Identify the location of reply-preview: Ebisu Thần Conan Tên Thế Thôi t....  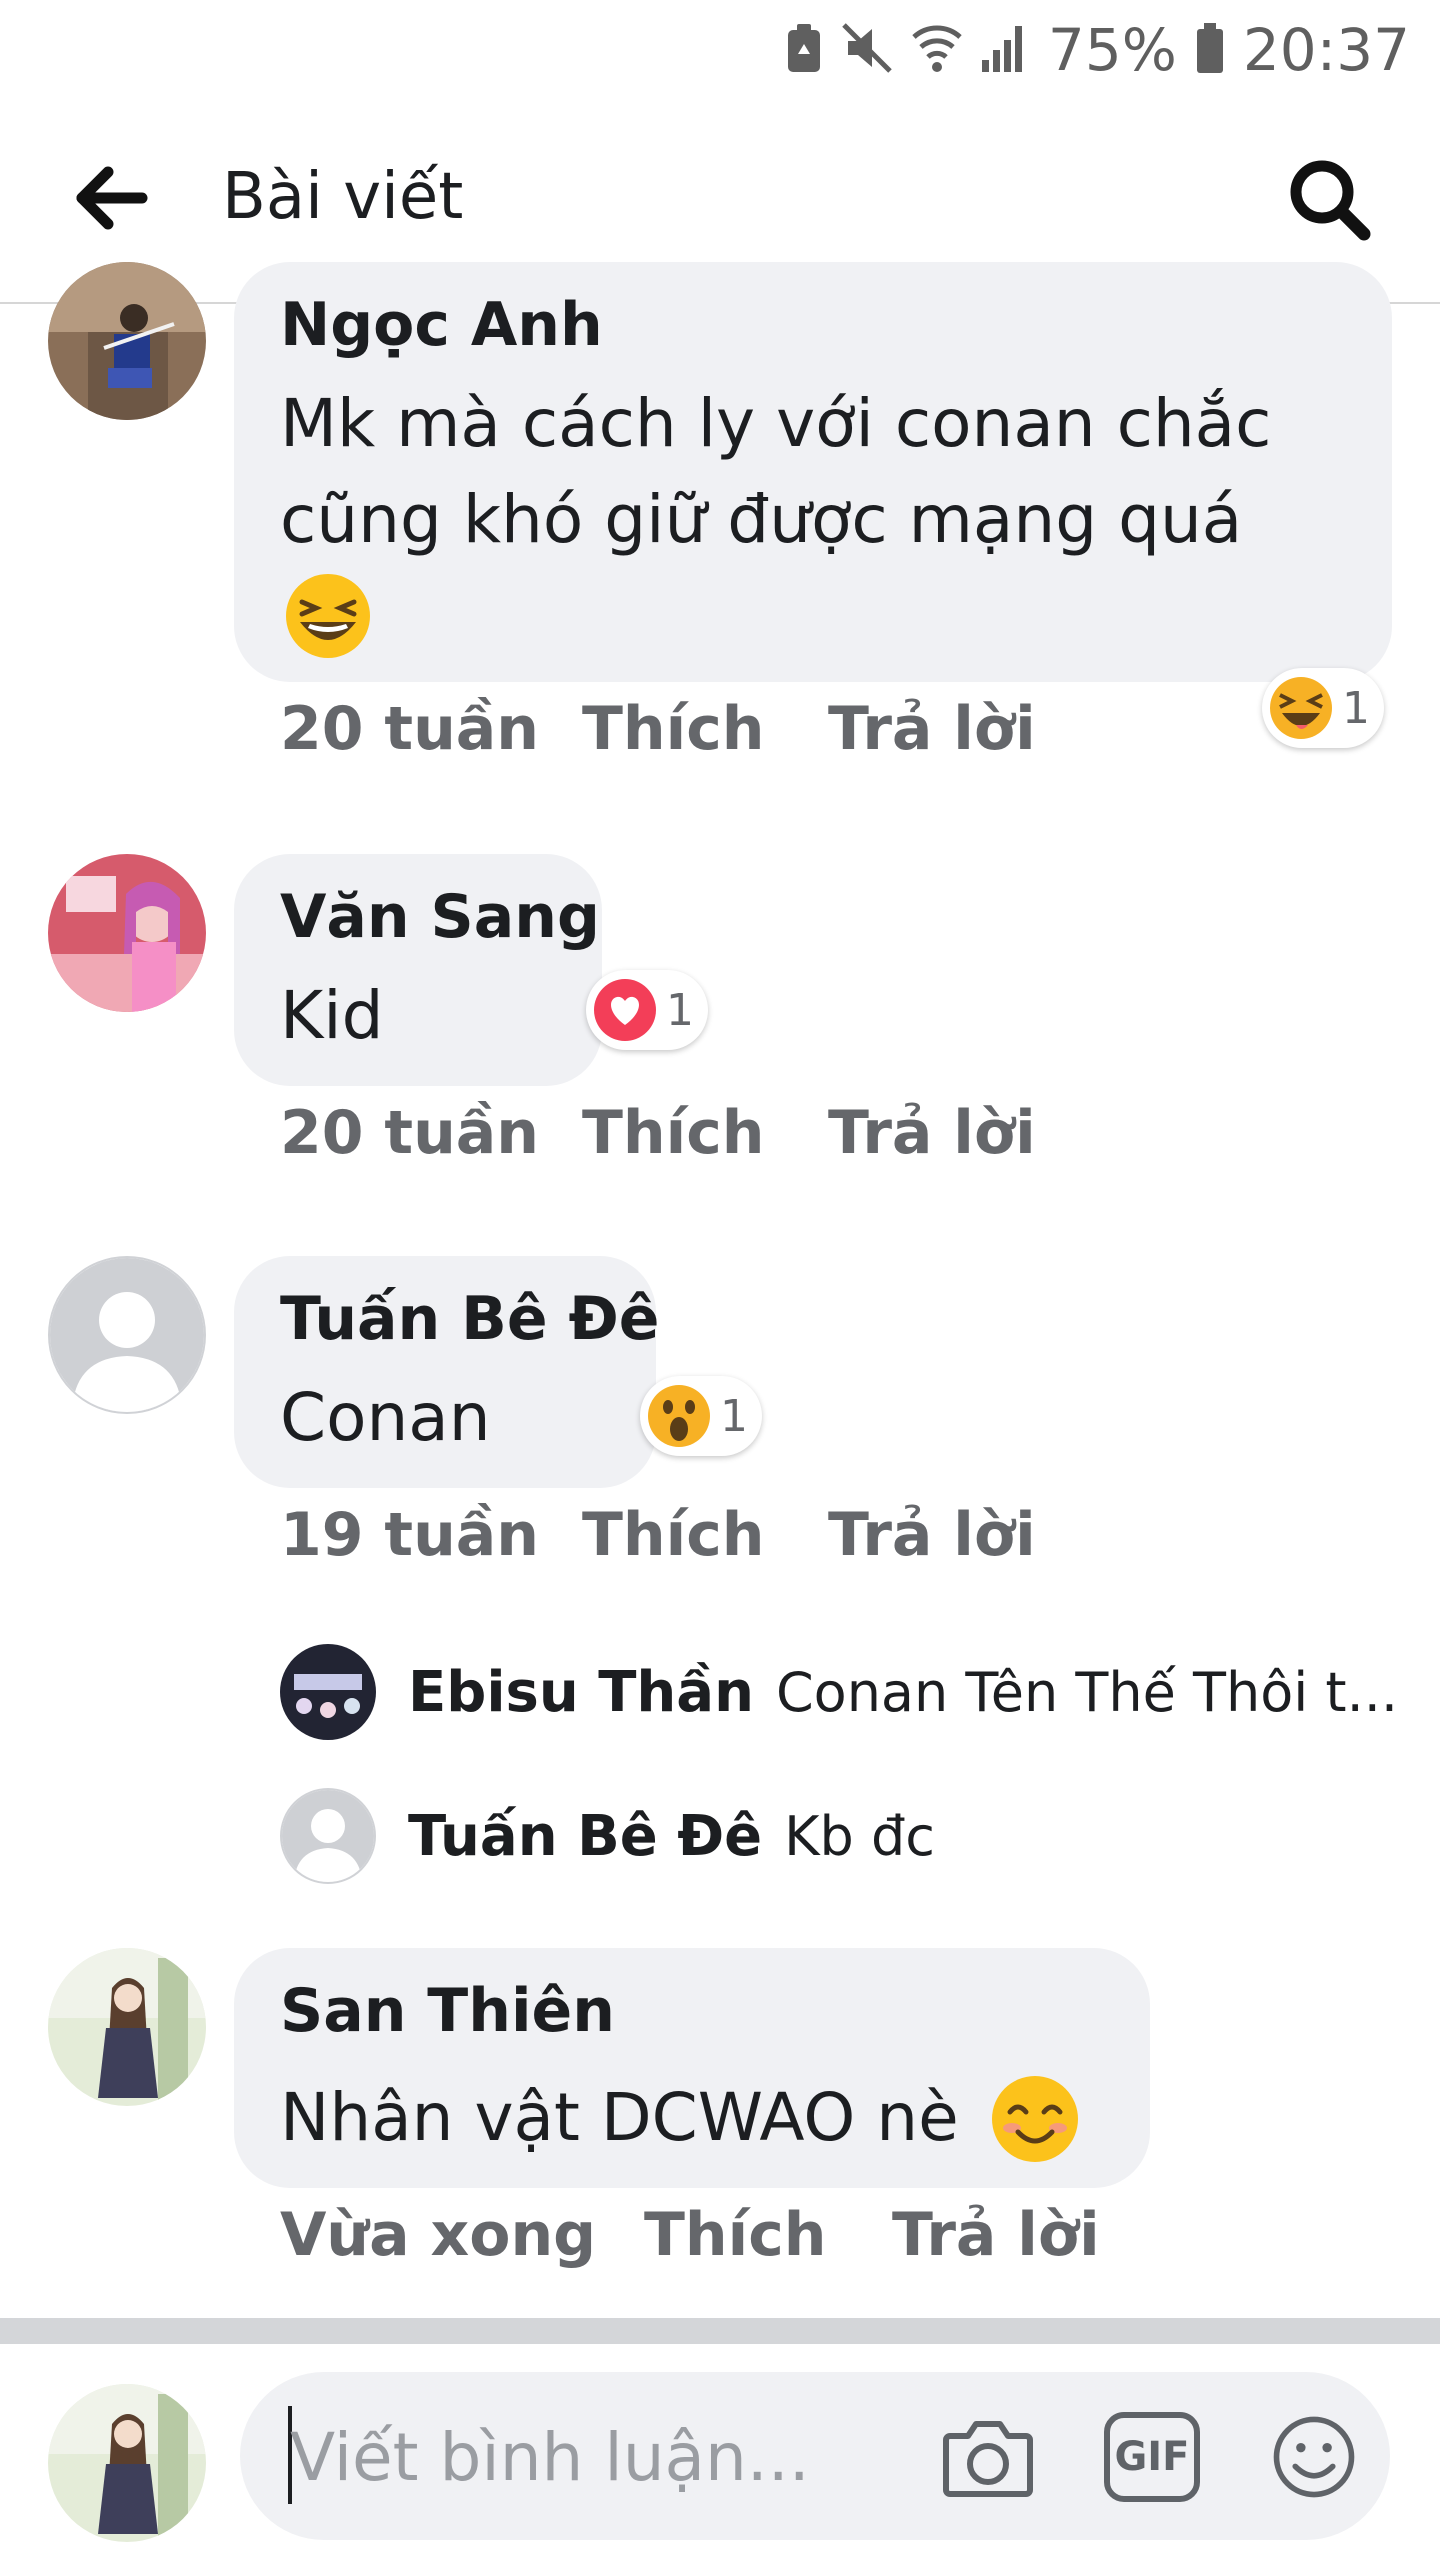
(903, 1692).